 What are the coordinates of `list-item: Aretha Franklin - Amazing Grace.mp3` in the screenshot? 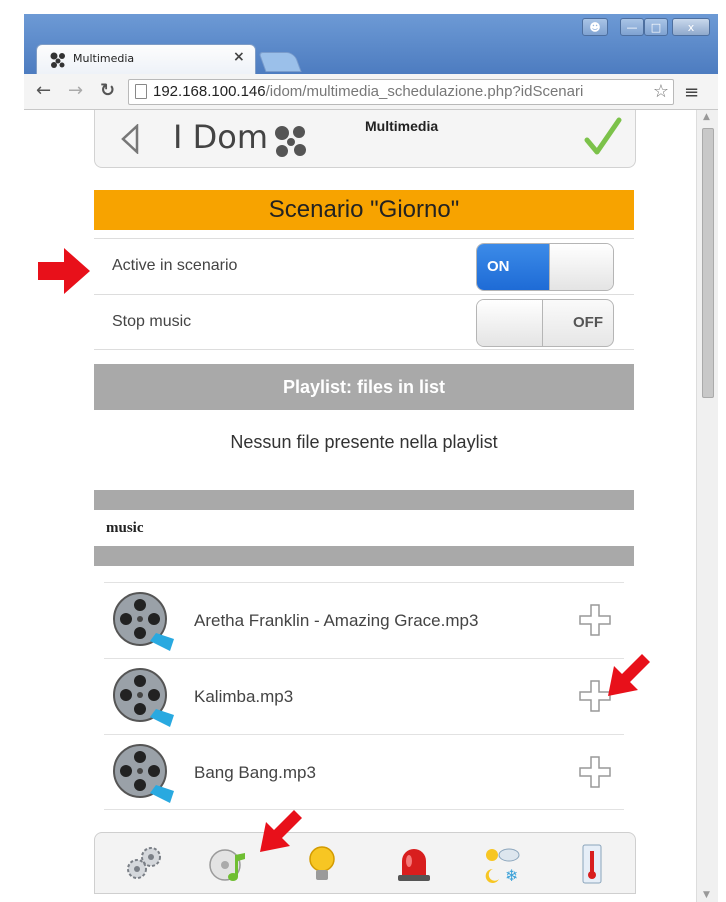 It's located at (364, 620).